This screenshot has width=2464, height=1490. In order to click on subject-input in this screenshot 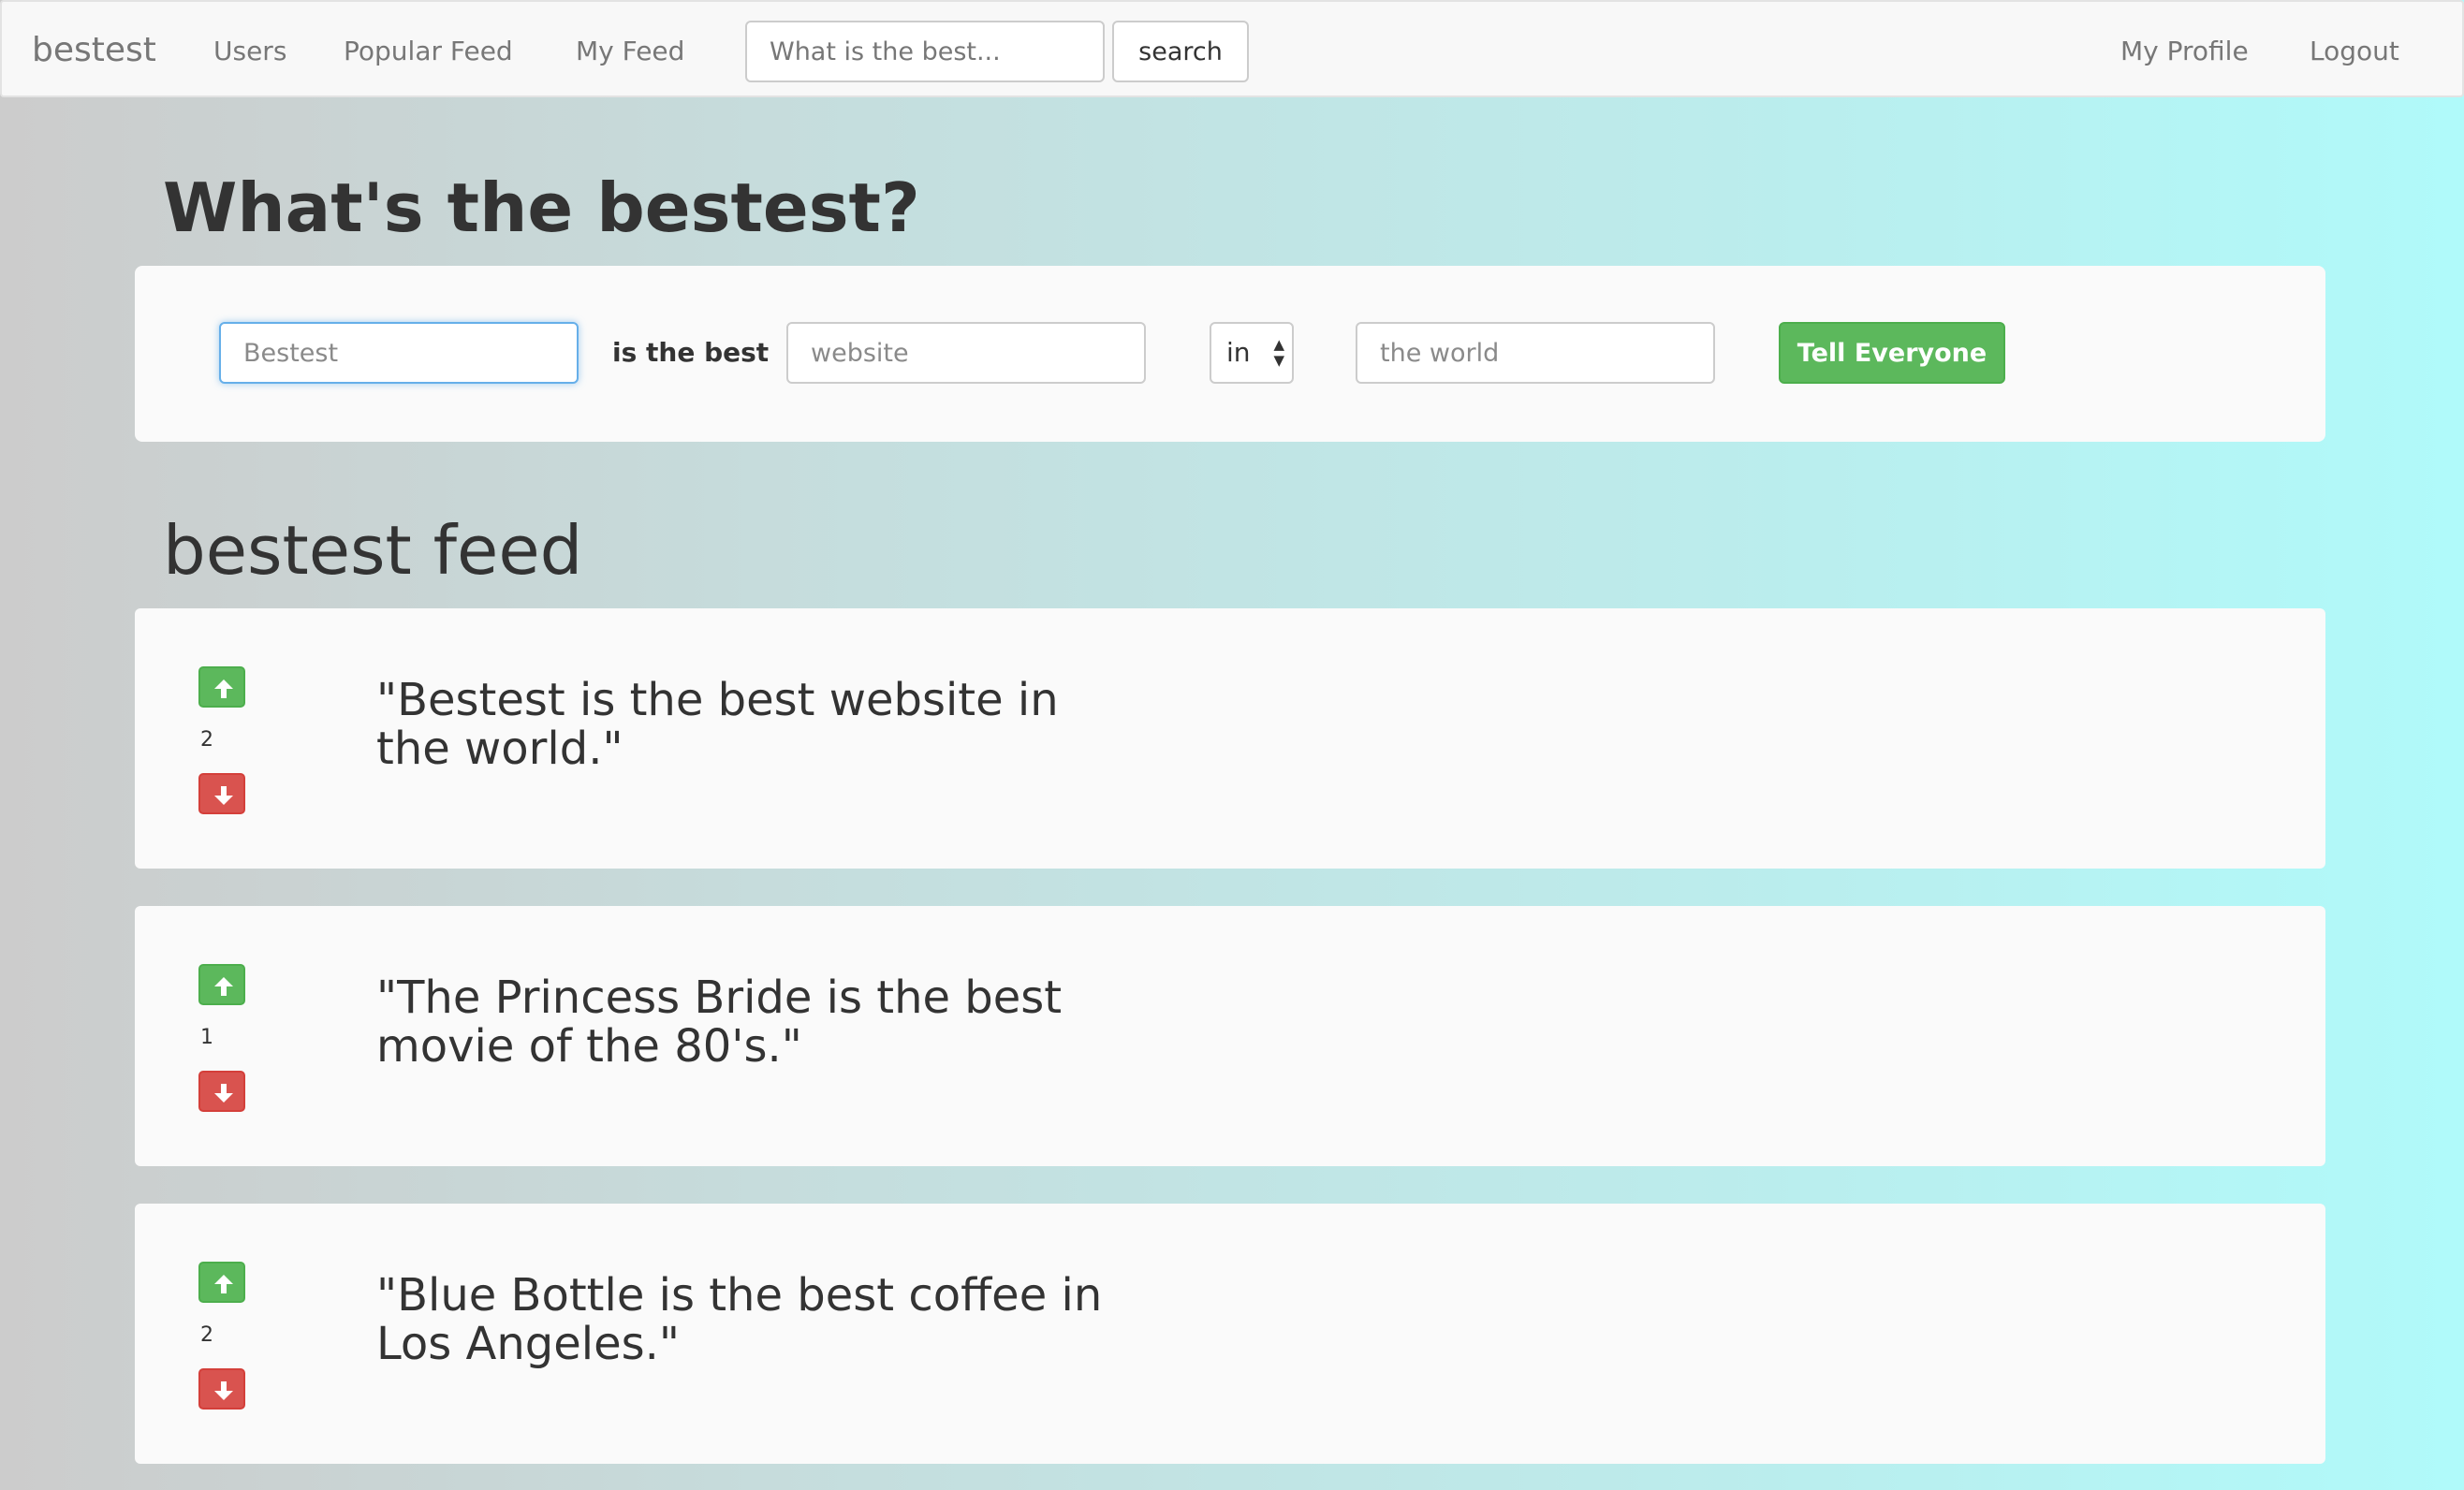, I will do `click(399, 353)`.